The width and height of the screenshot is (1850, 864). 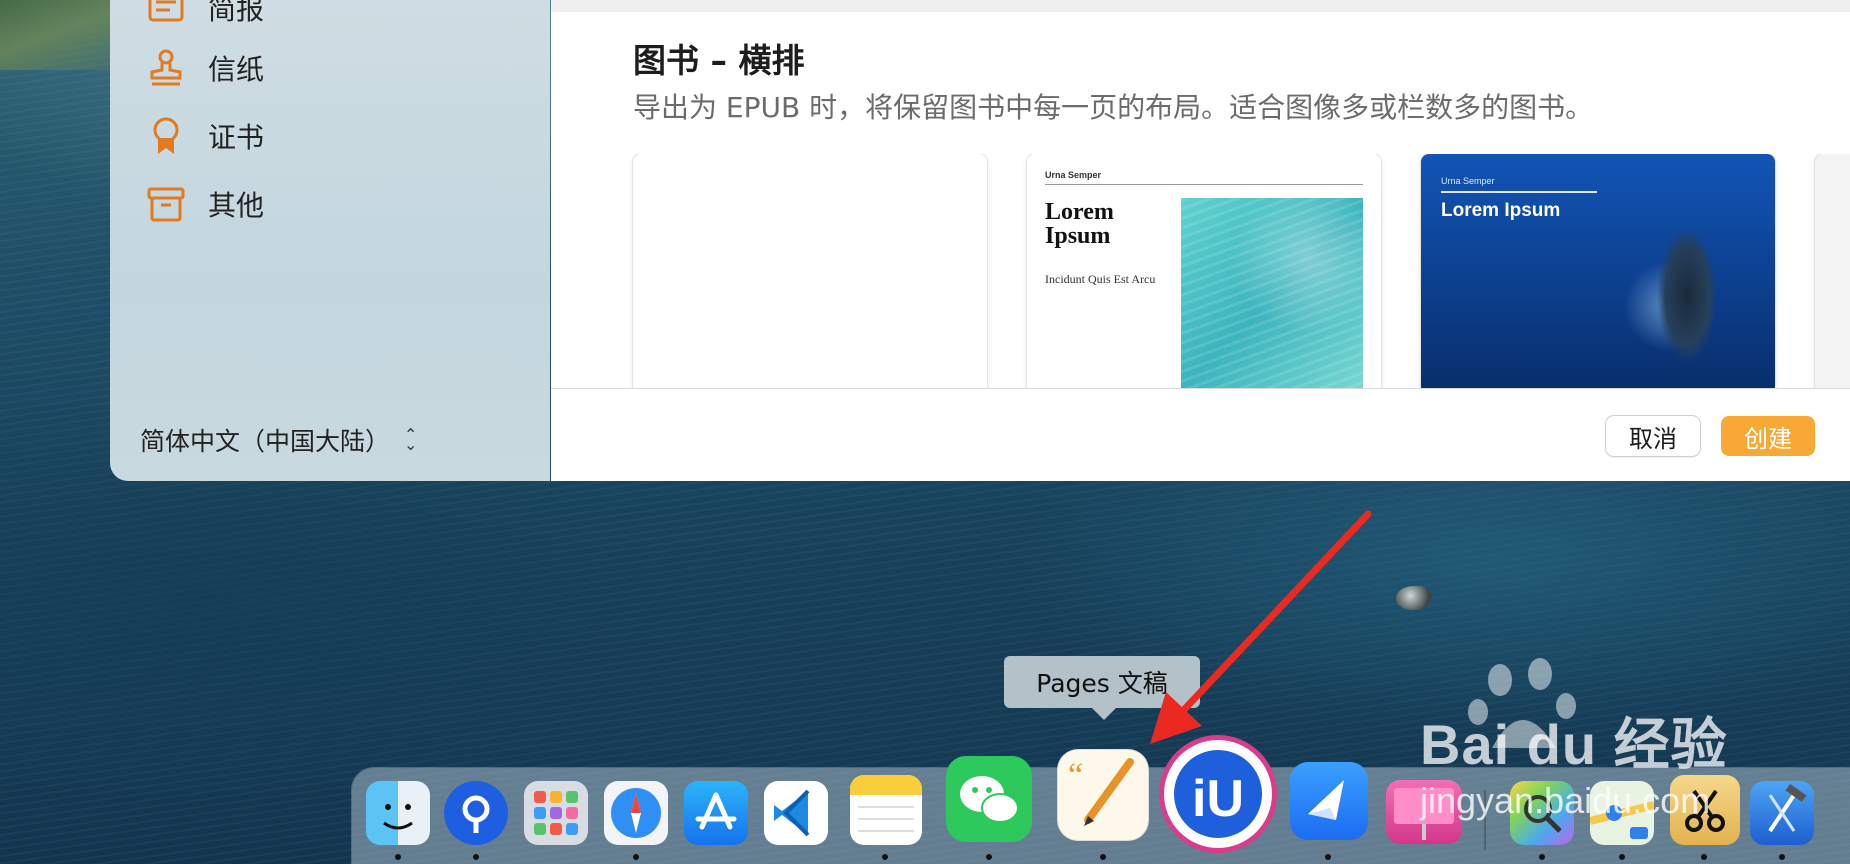 What do you see at coordinates (1329, 801) in the screenshot?
I see `feishu-icon` at bounding box center [1329, 801].